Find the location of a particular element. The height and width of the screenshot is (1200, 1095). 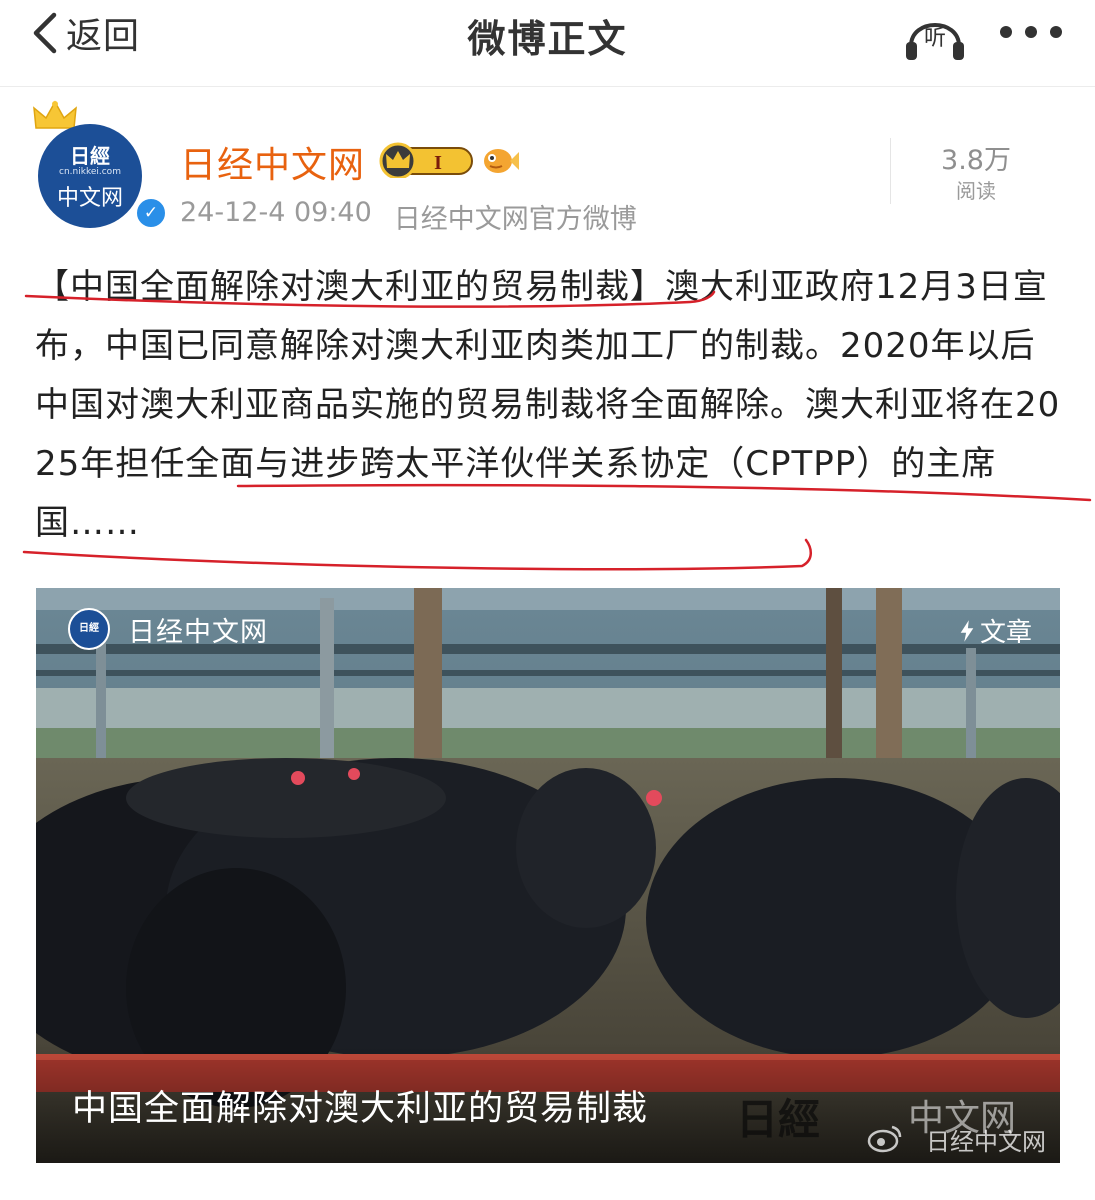

post-timestamp: 24-12-4 09:40 is located at coordinates (276, 212).